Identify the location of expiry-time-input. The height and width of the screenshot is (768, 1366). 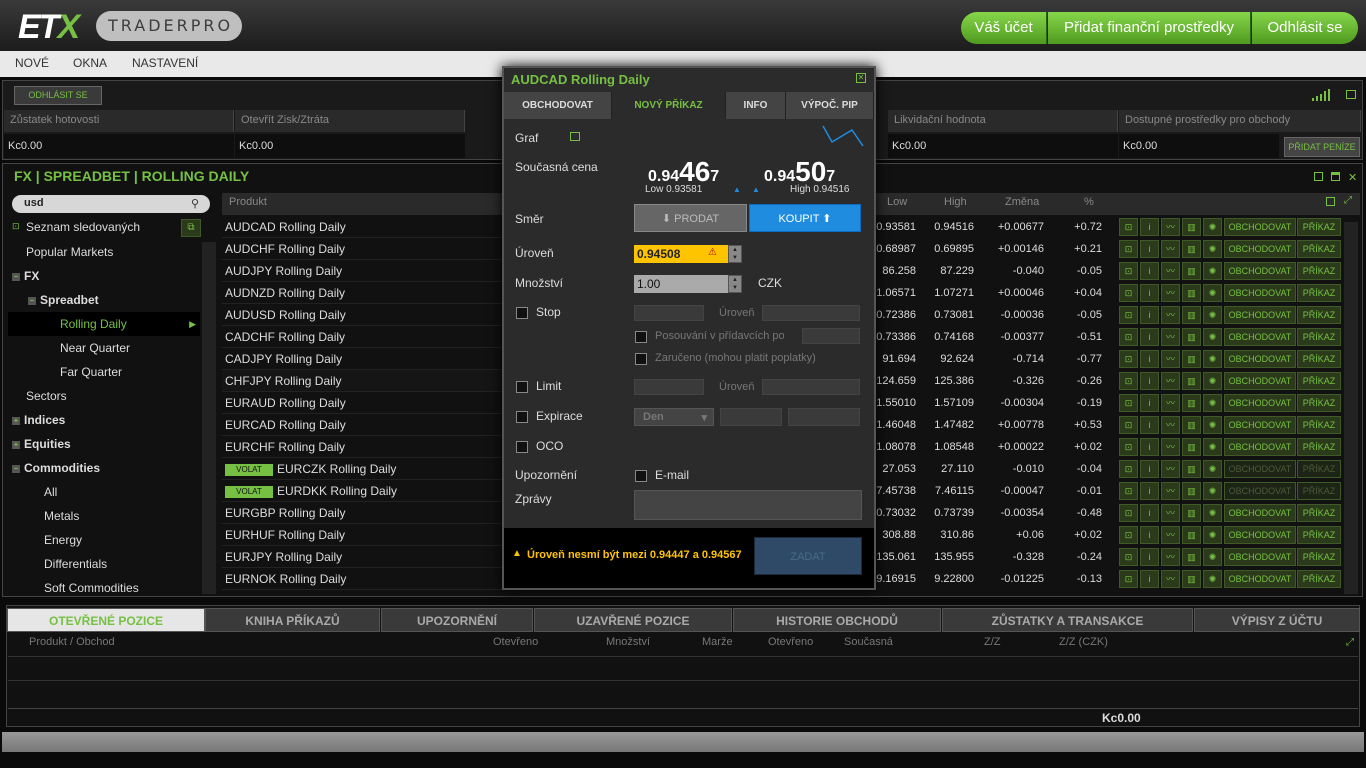
(824, 417).